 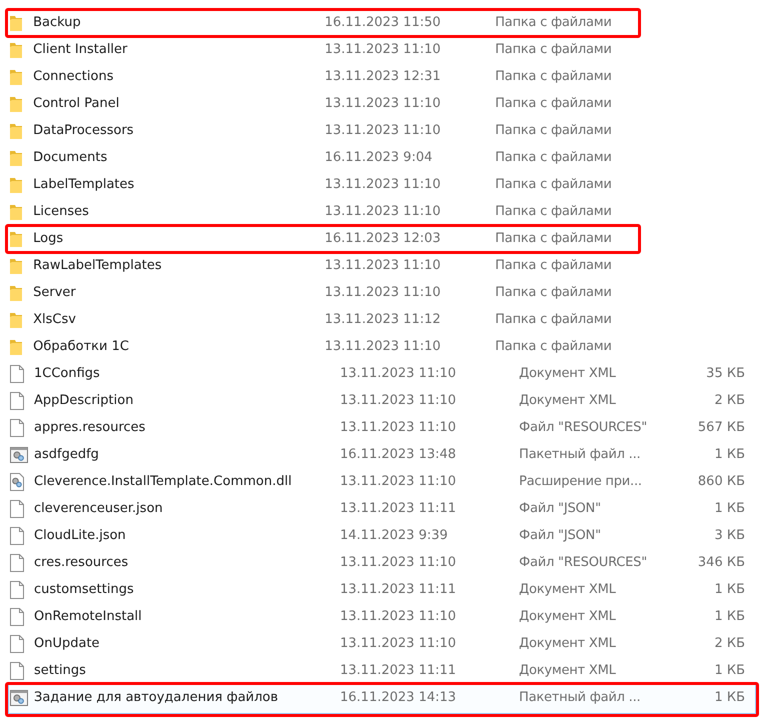 What do you see at coordinates (179, 76) in the screenshot?
I see `file-name: Connections` at bounding box center [179, 76].